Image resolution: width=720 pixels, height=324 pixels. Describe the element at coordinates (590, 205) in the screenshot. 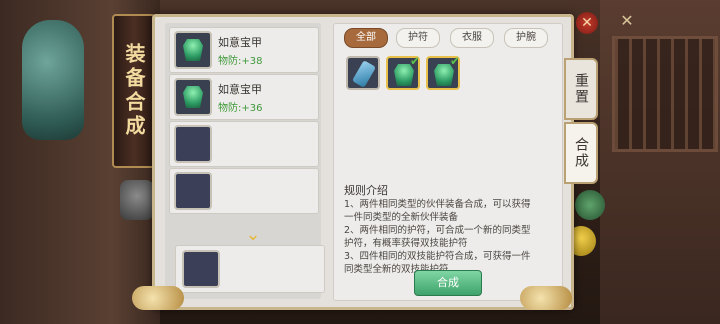

I see `plant-decoration` at that location.